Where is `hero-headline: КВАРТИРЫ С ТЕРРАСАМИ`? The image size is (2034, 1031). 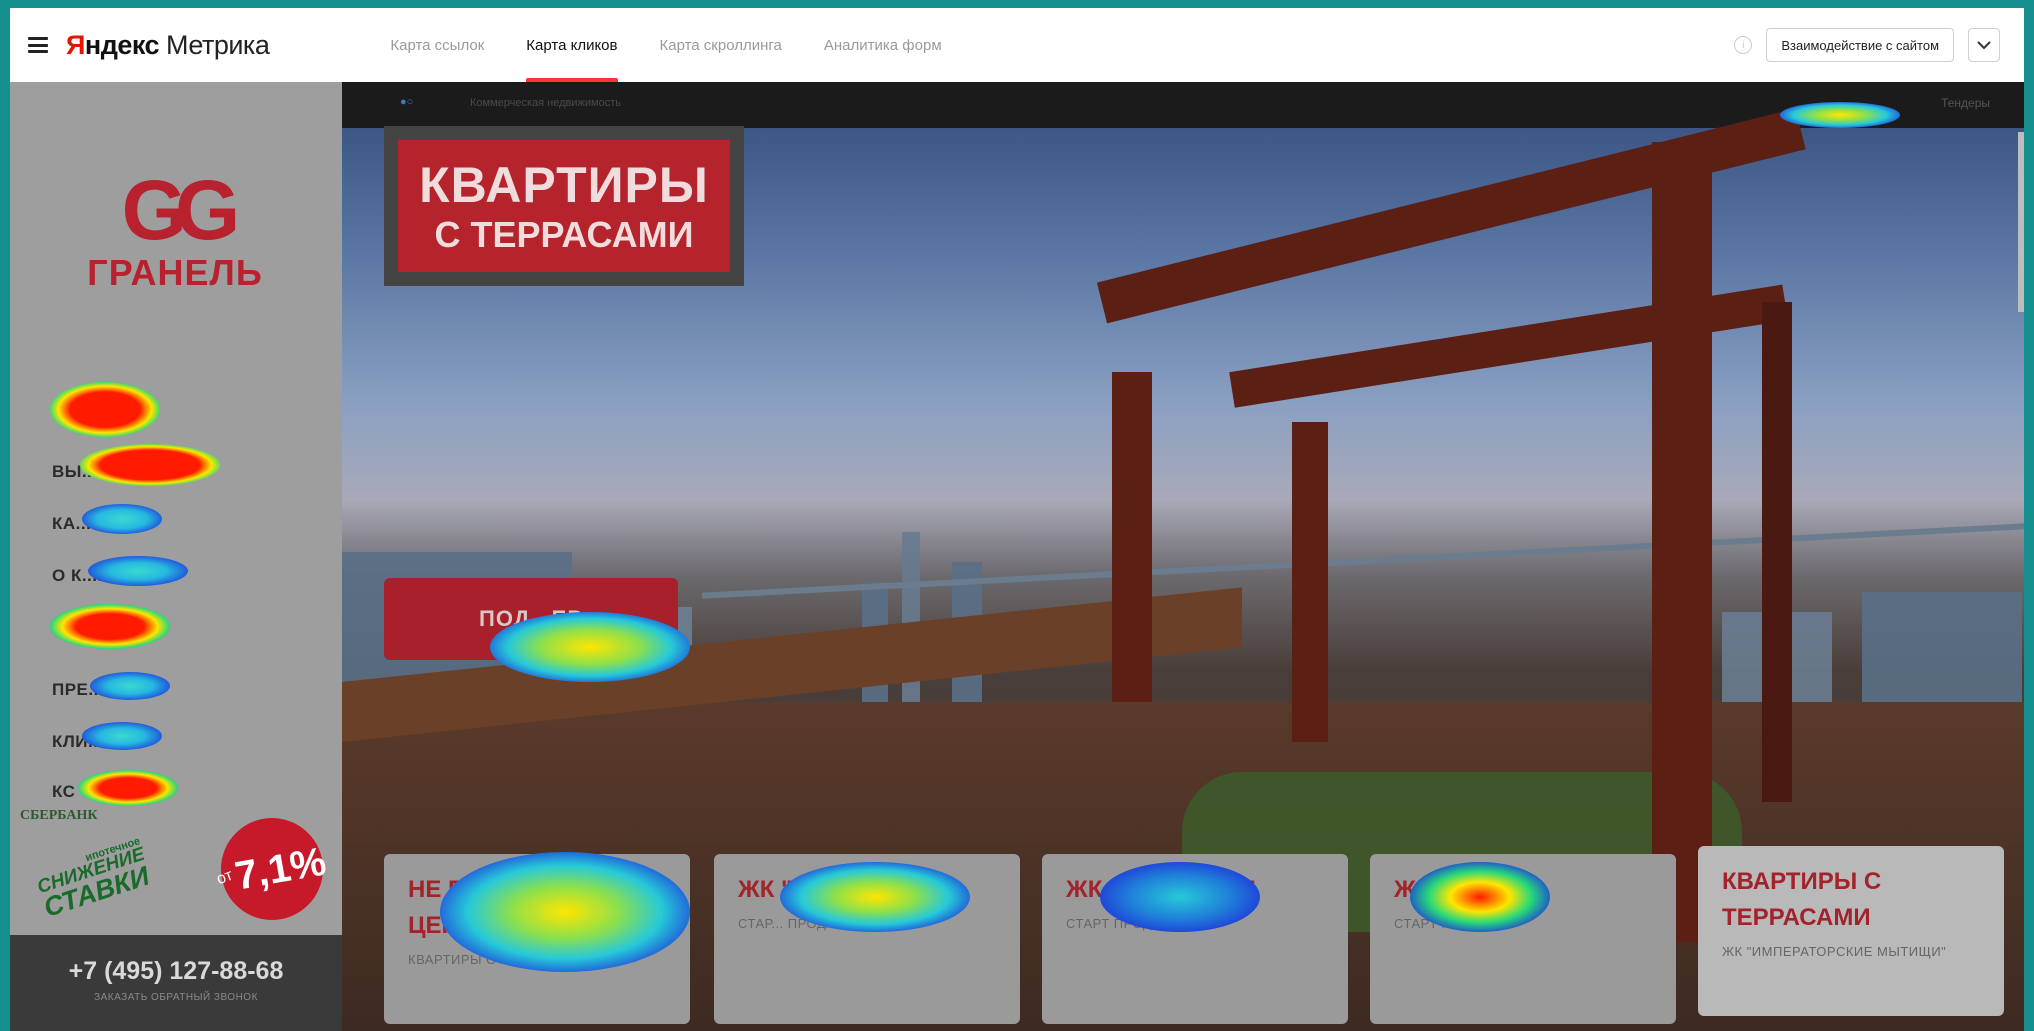 hero-headline: КВАРТИРЫ С ТЕРРАСАМИ is located at coordinates (564, 206).